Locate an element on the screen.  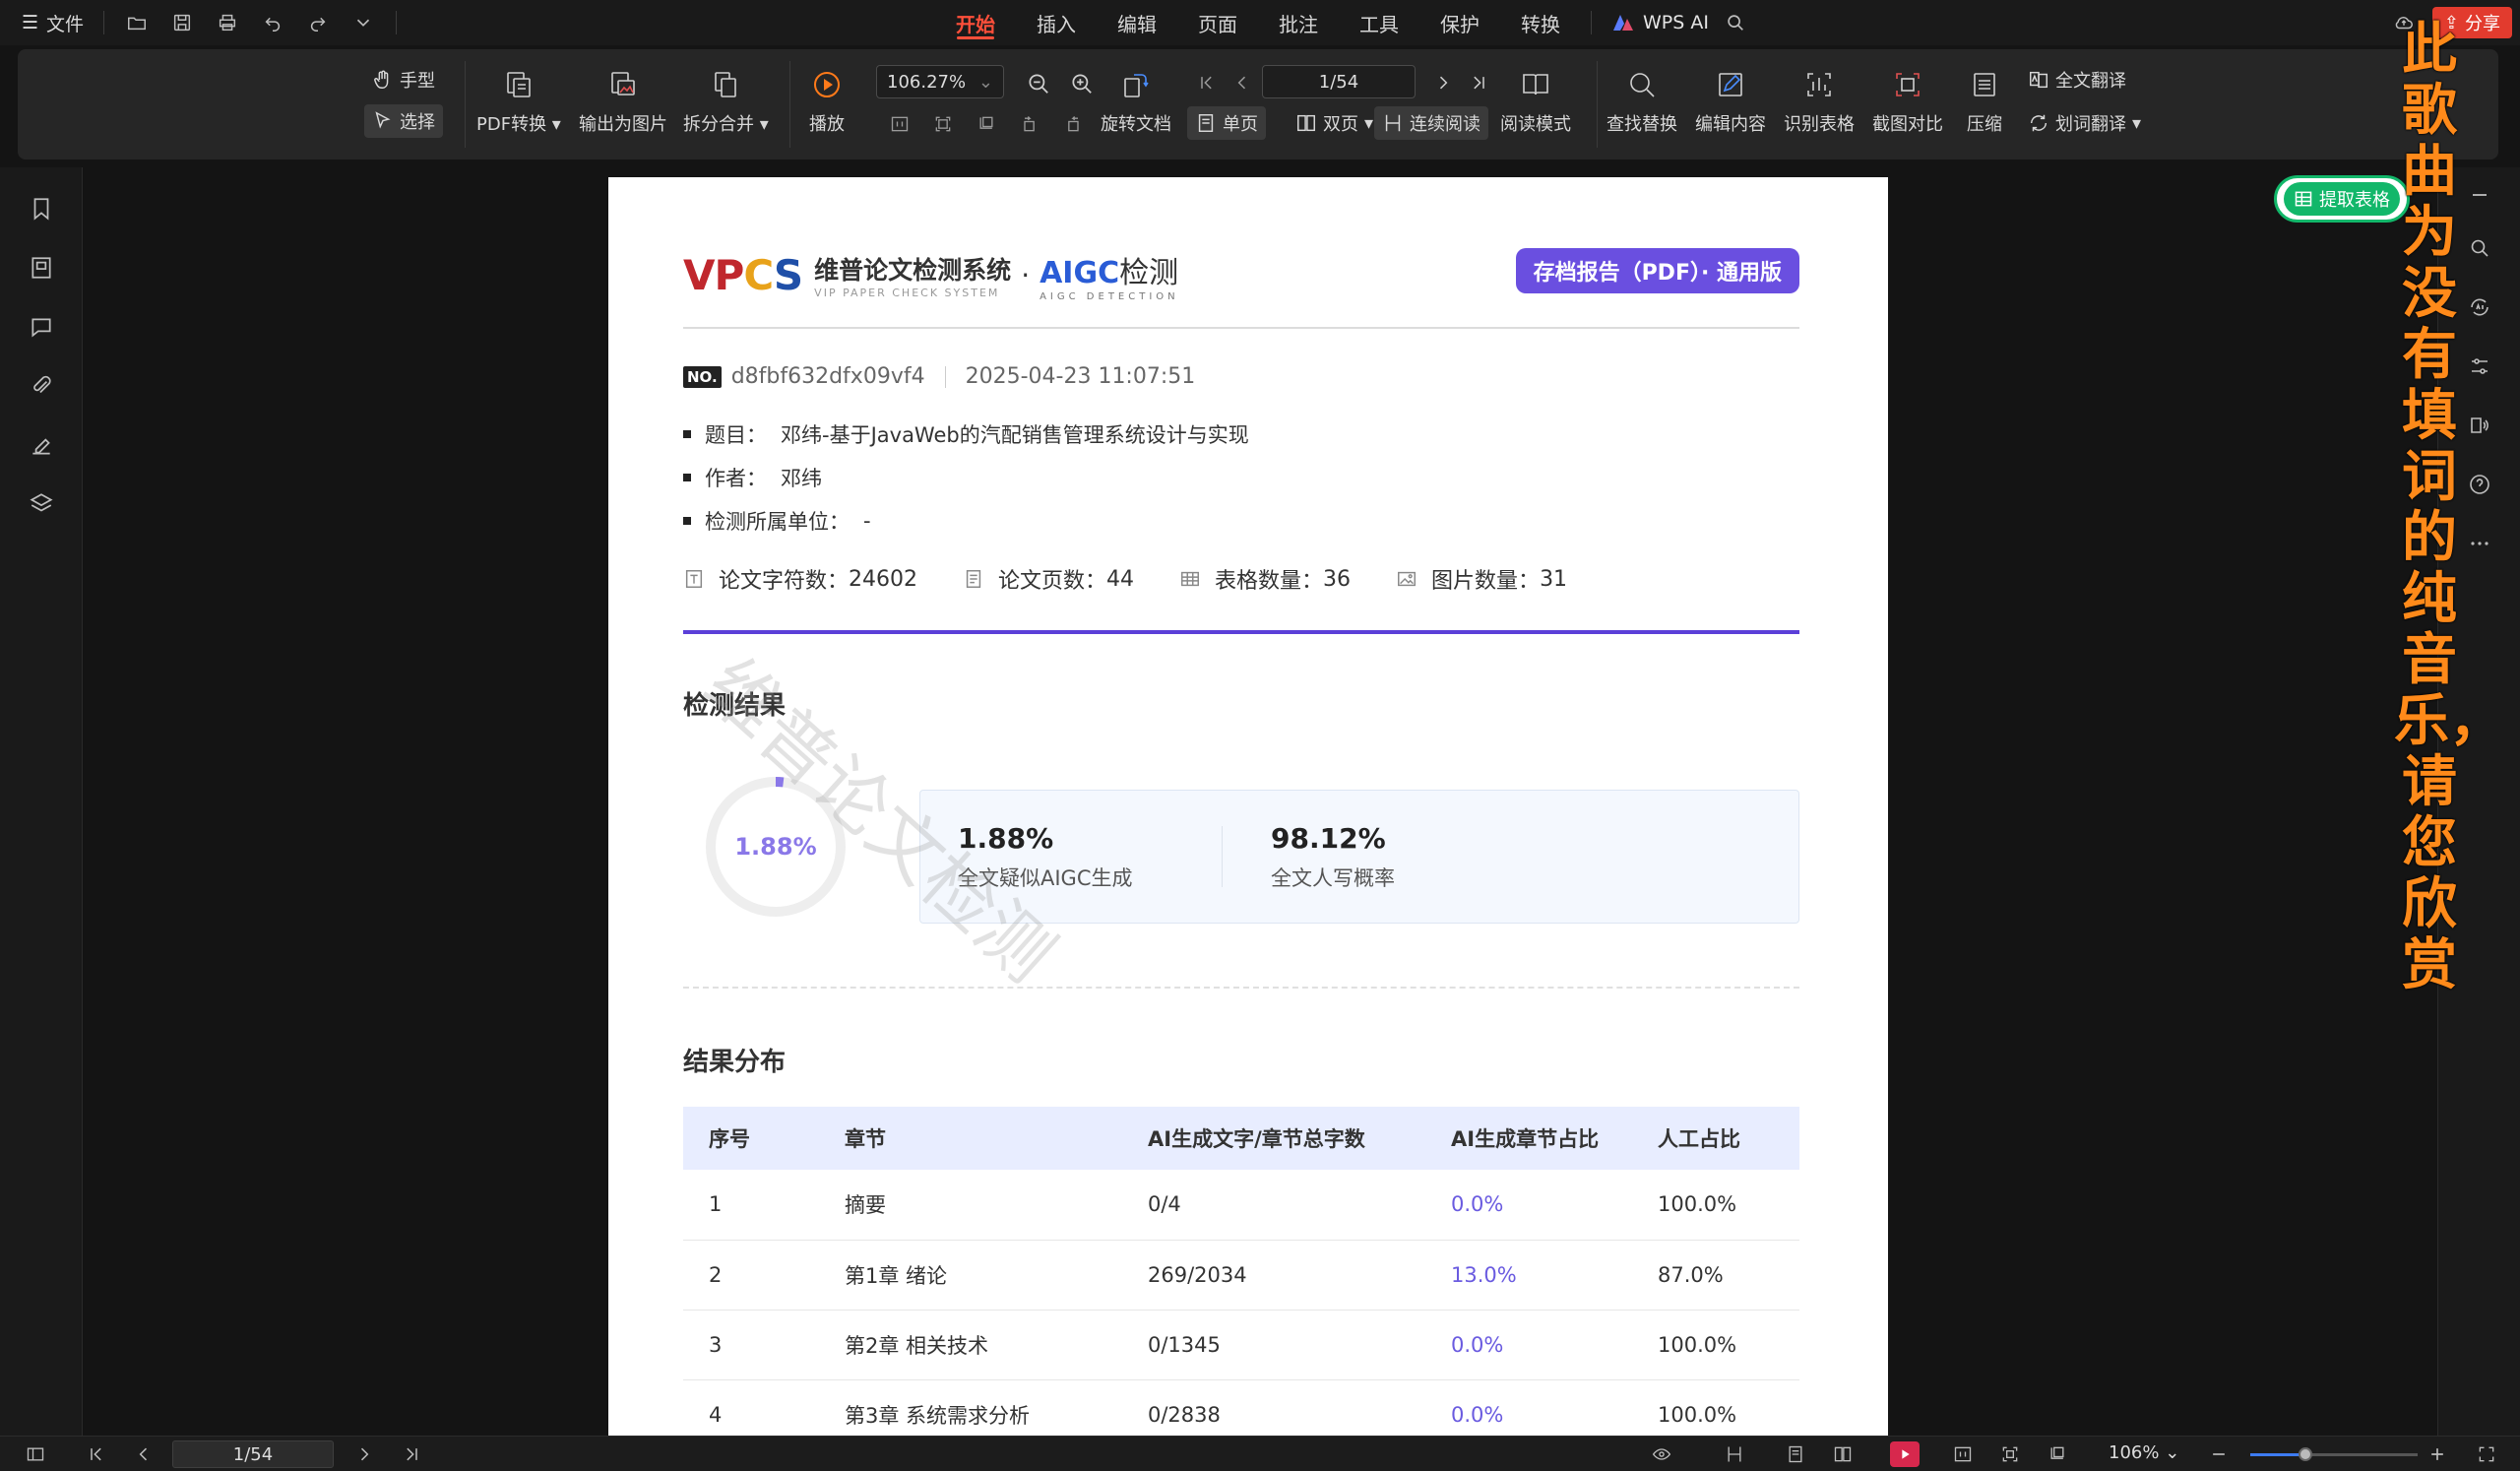
rotate-left-icon is located at coordinates (1029, 124).